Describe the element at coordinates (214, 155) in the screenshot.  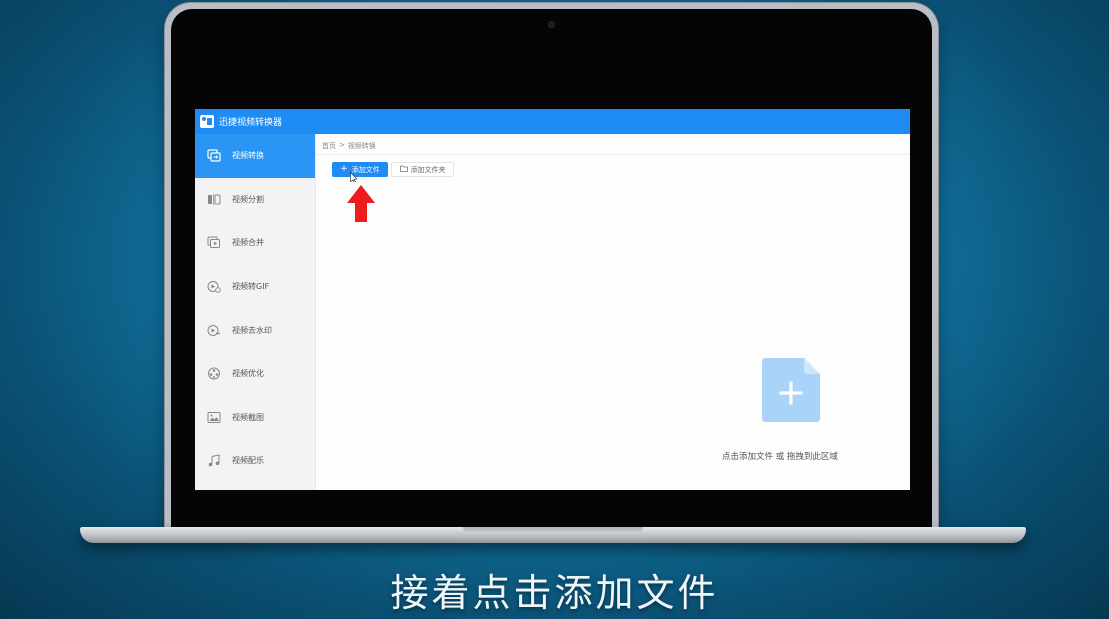
I see `convert-icon` at that location.